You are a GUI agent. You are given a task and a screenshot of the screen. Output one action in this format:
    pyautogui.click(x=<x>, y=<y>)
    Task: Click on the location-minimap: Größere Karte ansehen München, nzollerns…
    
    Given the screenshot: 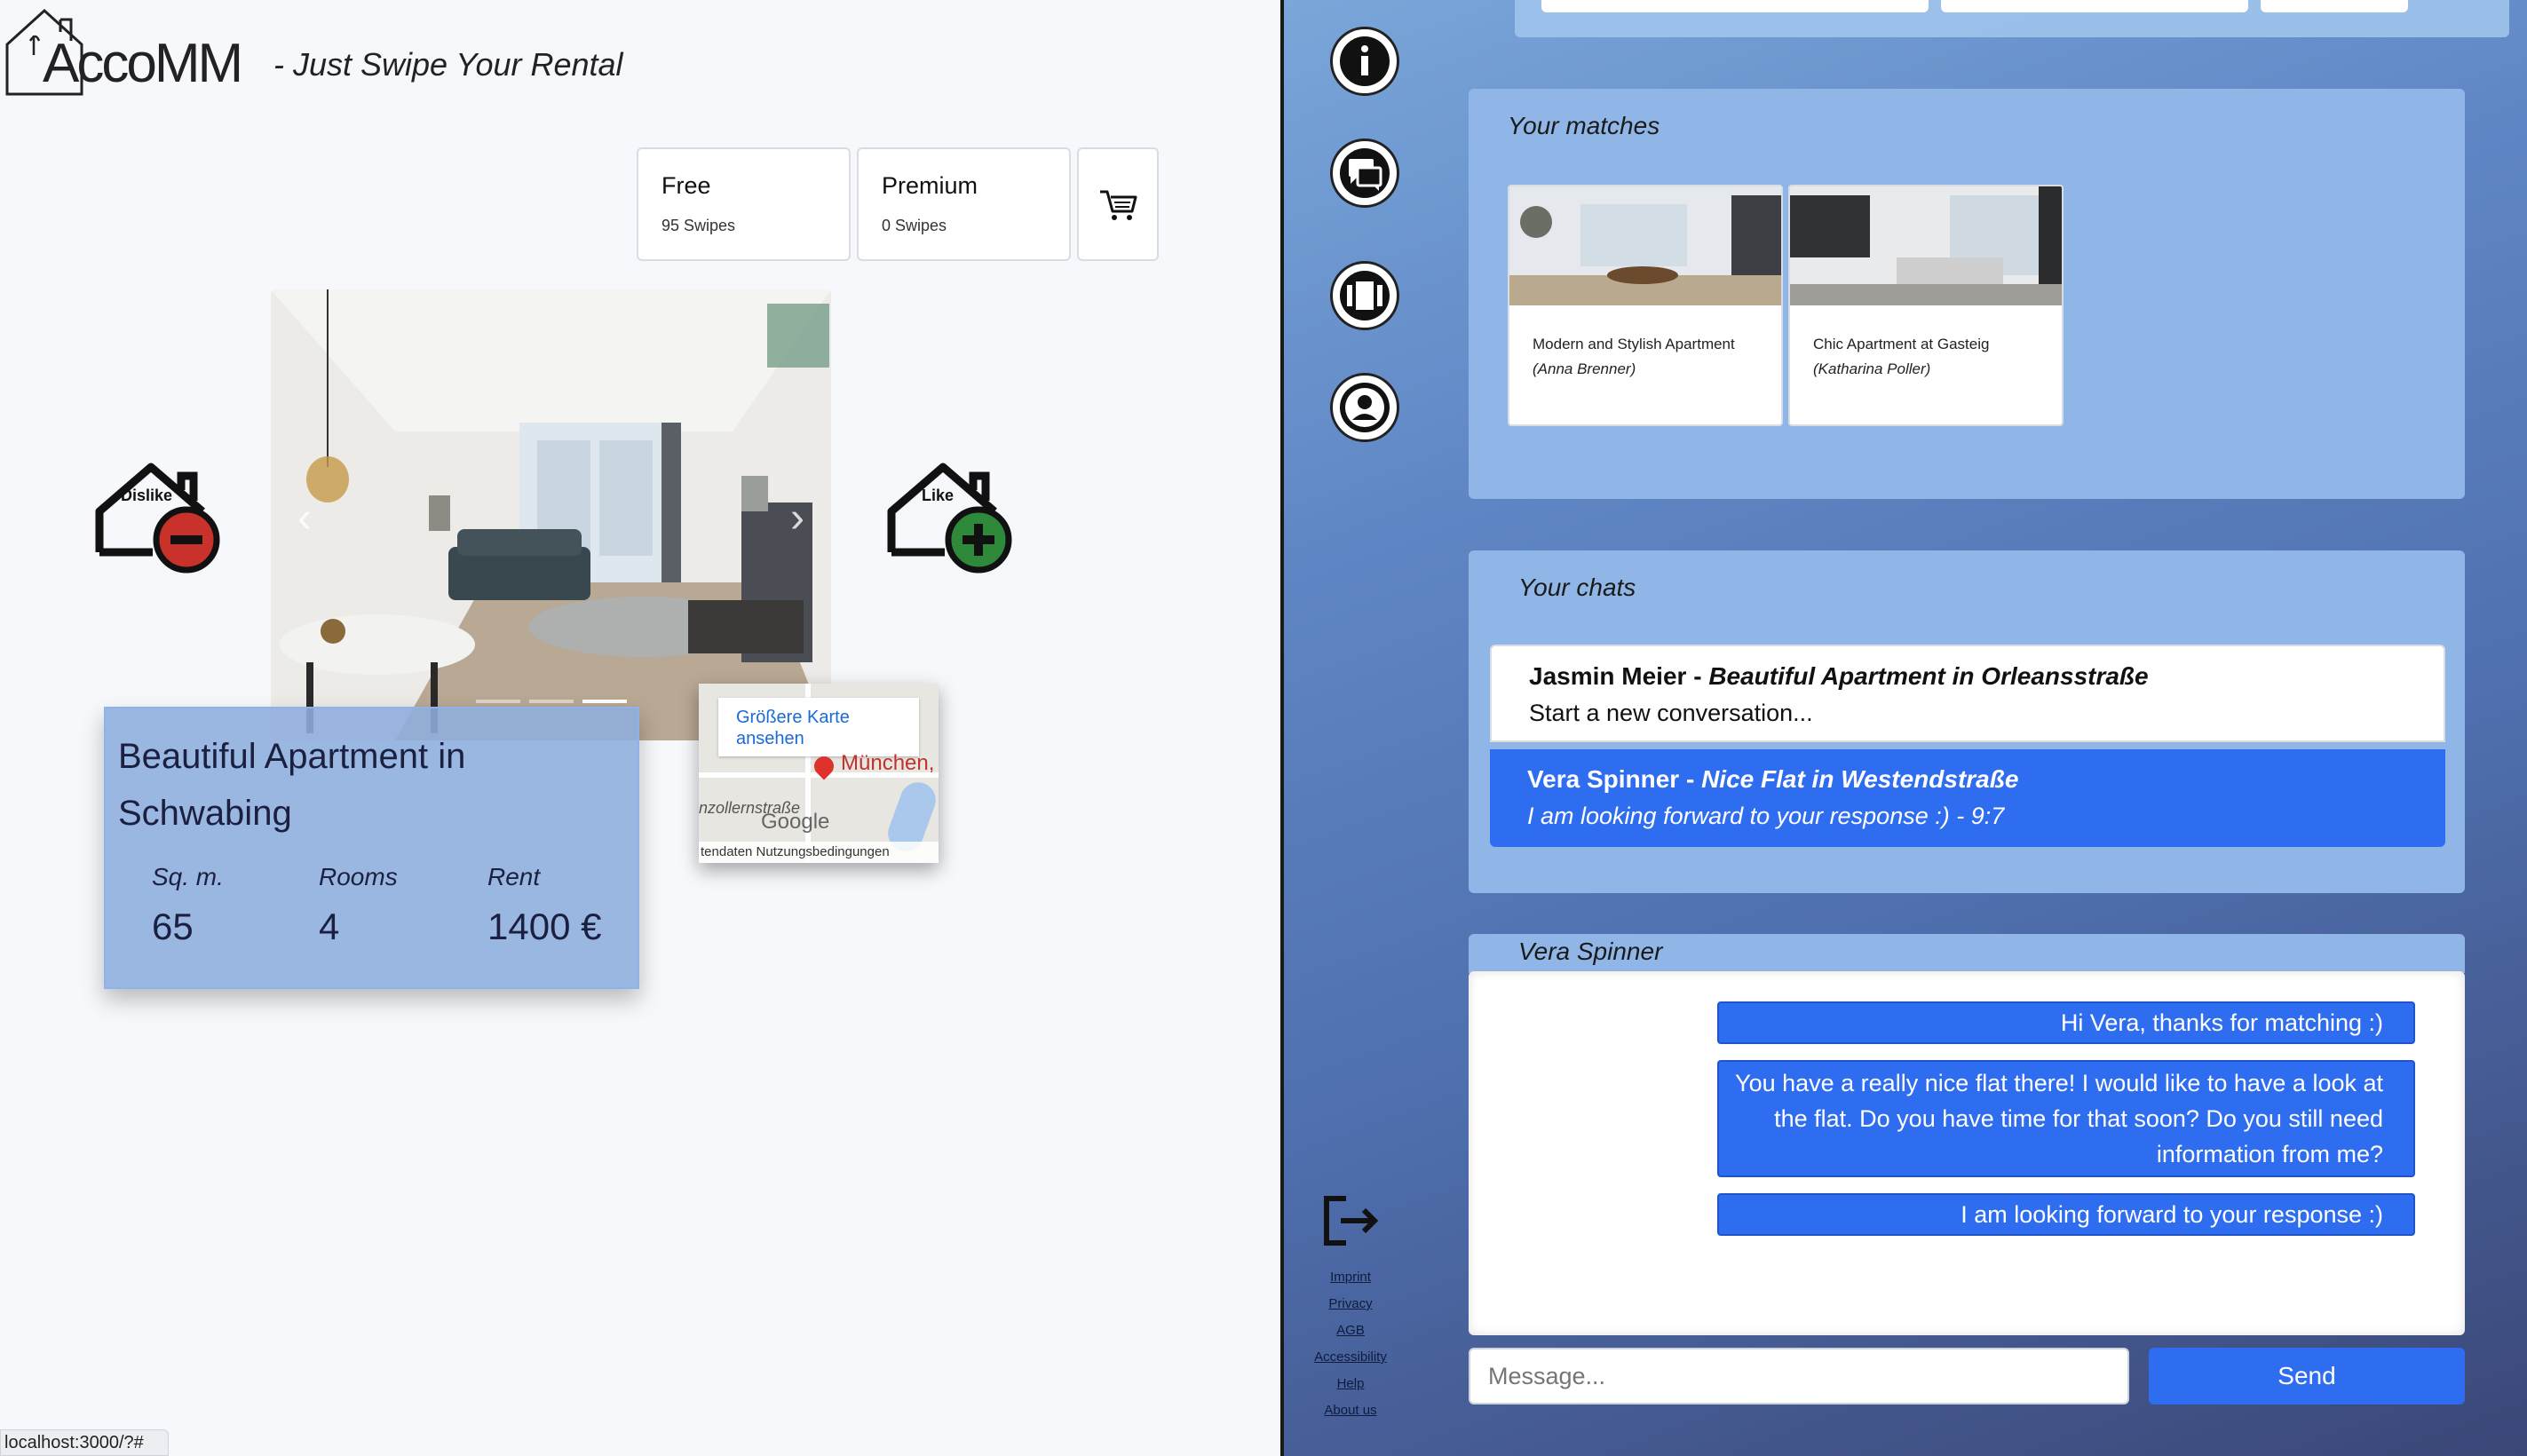 What is the action you would take?
    pyautogui.click(x=819, y=773)
    